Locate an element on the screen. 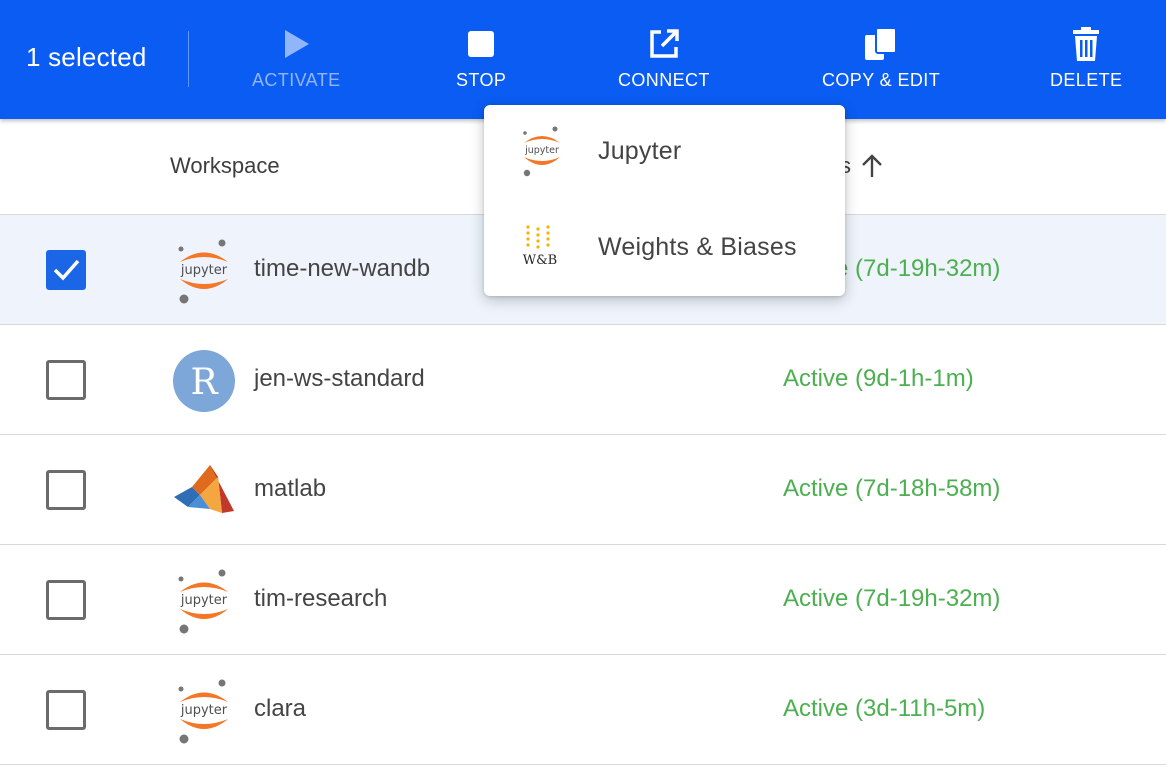  workspace-name: time-new-wandb is located at coordinates (342, 269).